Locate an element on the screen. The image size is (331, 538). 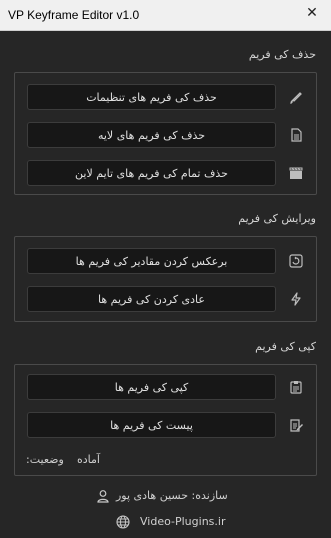
reverse-icon is located at coordinates (296, 261).